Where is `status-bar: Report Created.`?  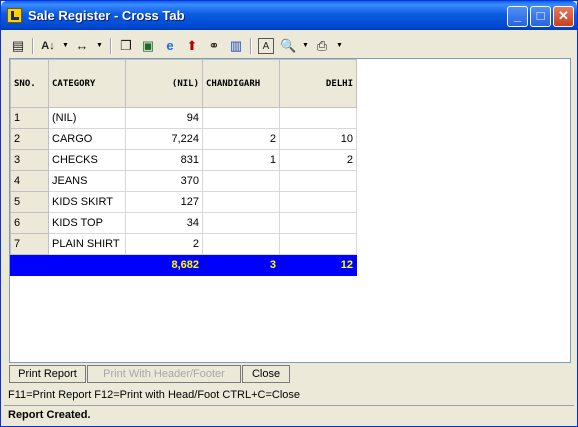 status-bar: Report Created. is located at coordinates (289, 414).